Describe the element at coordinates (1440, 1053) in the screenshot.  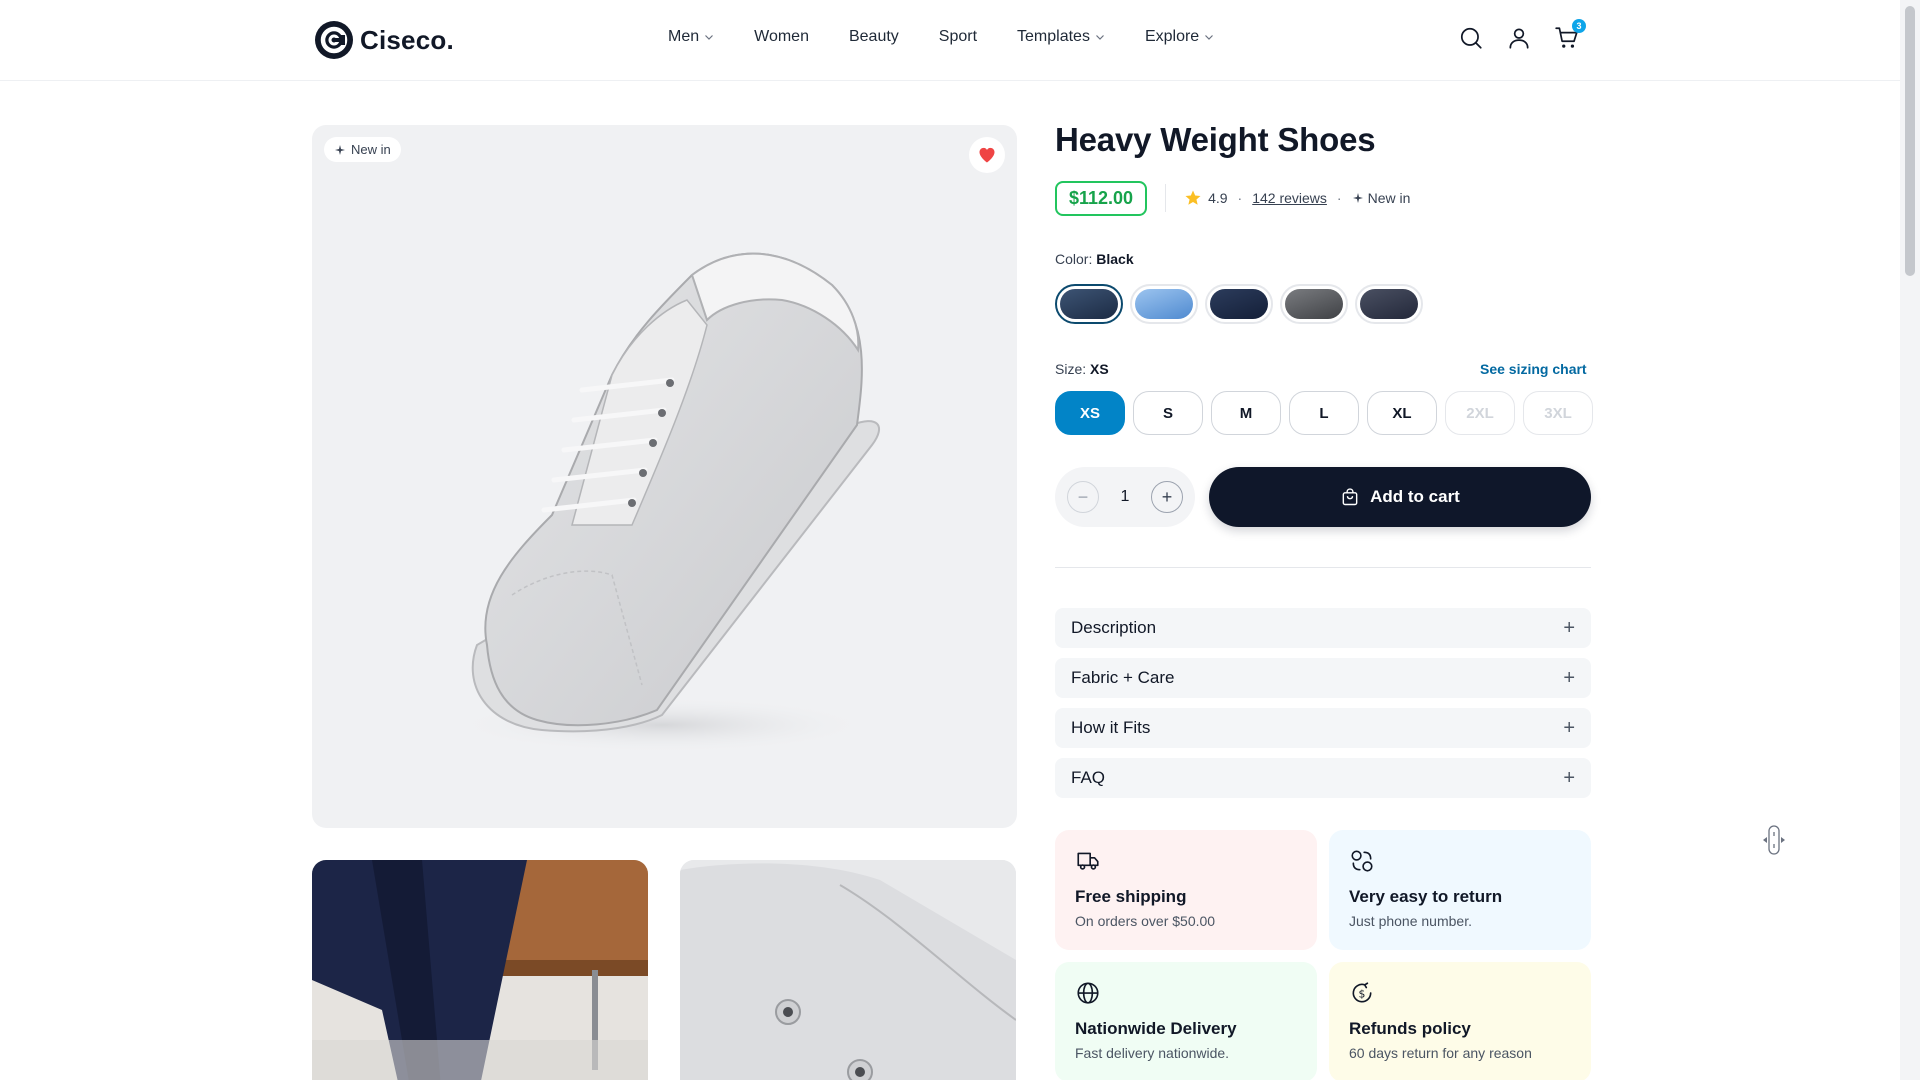
I see `policy-description: 60 days return for any reason` at that location.